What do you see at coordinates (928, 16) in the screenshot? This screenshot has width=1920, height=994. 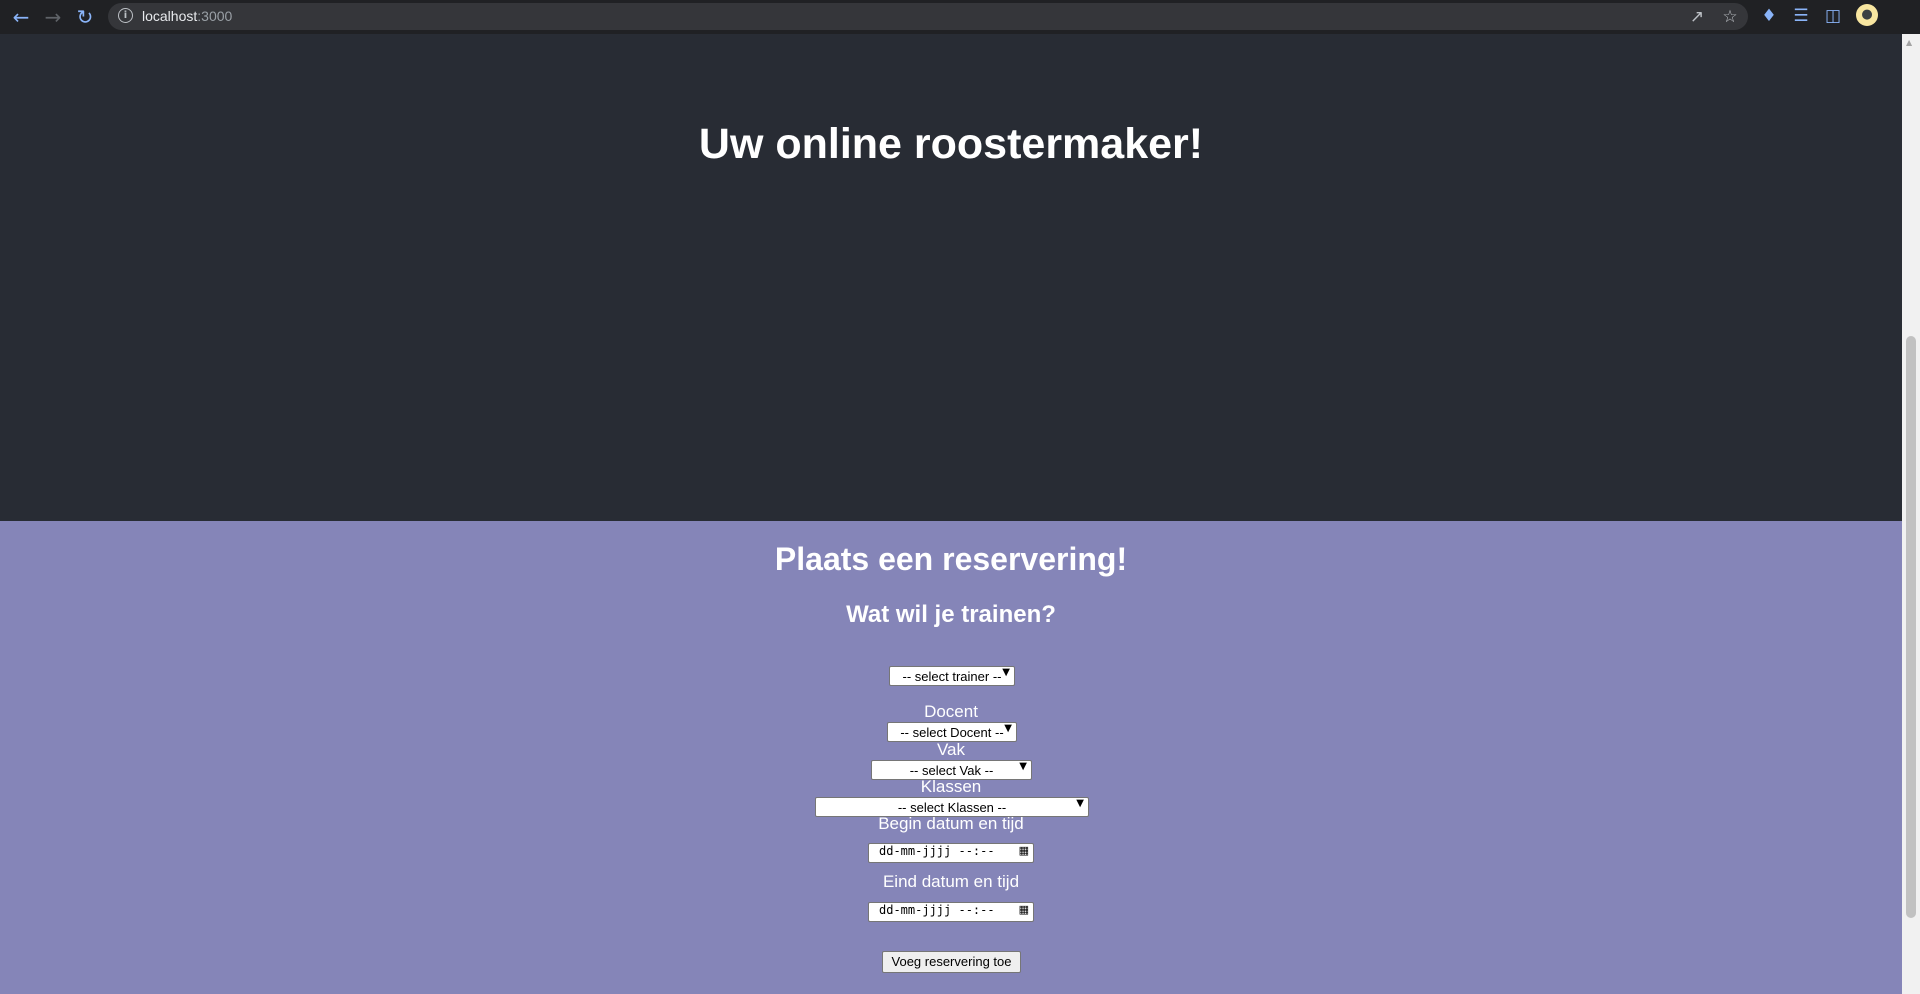 I see `address-bar: i localhost:3000` at bounding box center [928, 16].